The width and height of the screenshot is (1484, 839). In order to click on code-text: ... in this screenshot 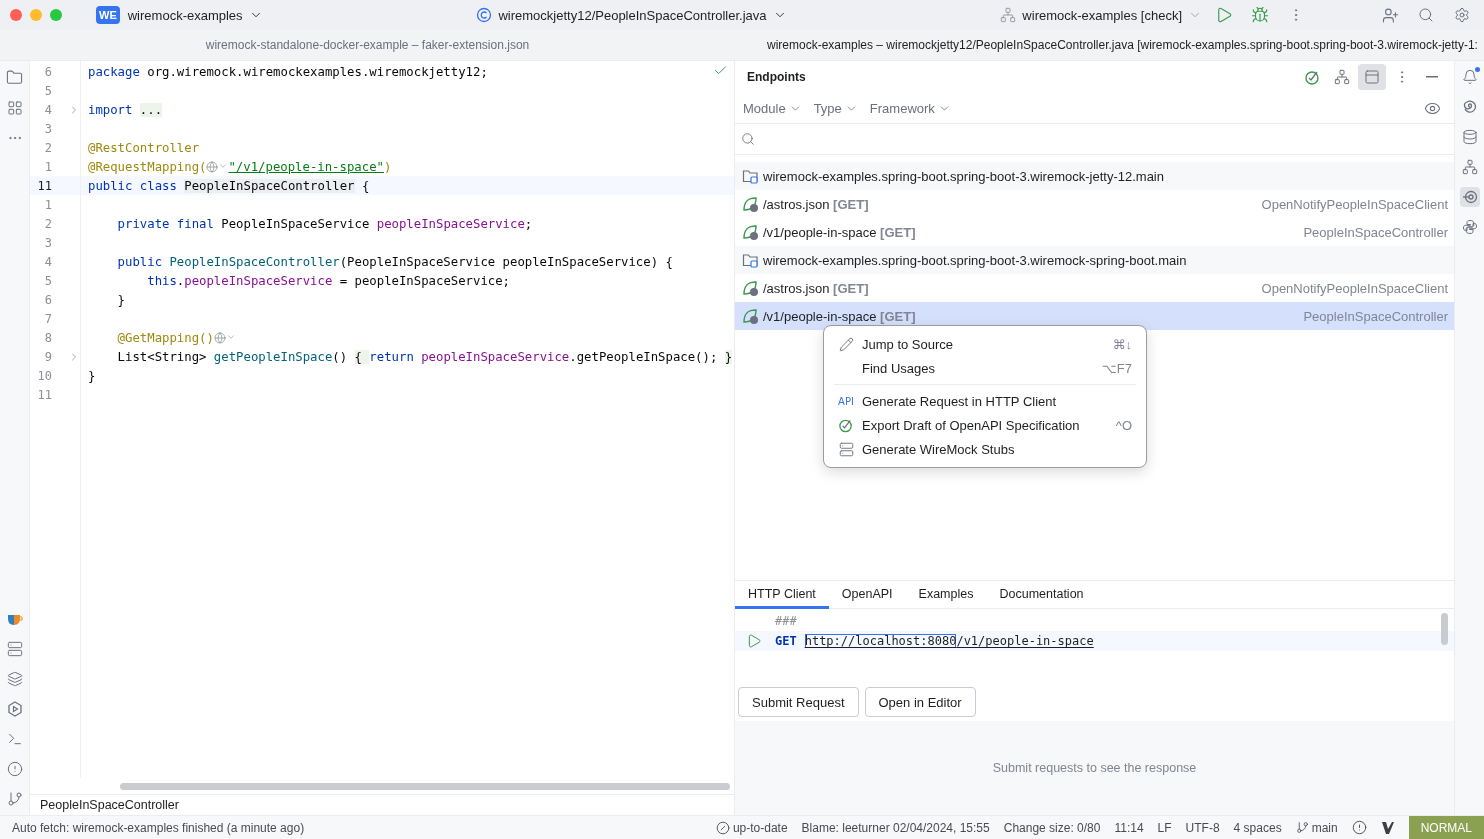, I will do `click(151, 109)`.